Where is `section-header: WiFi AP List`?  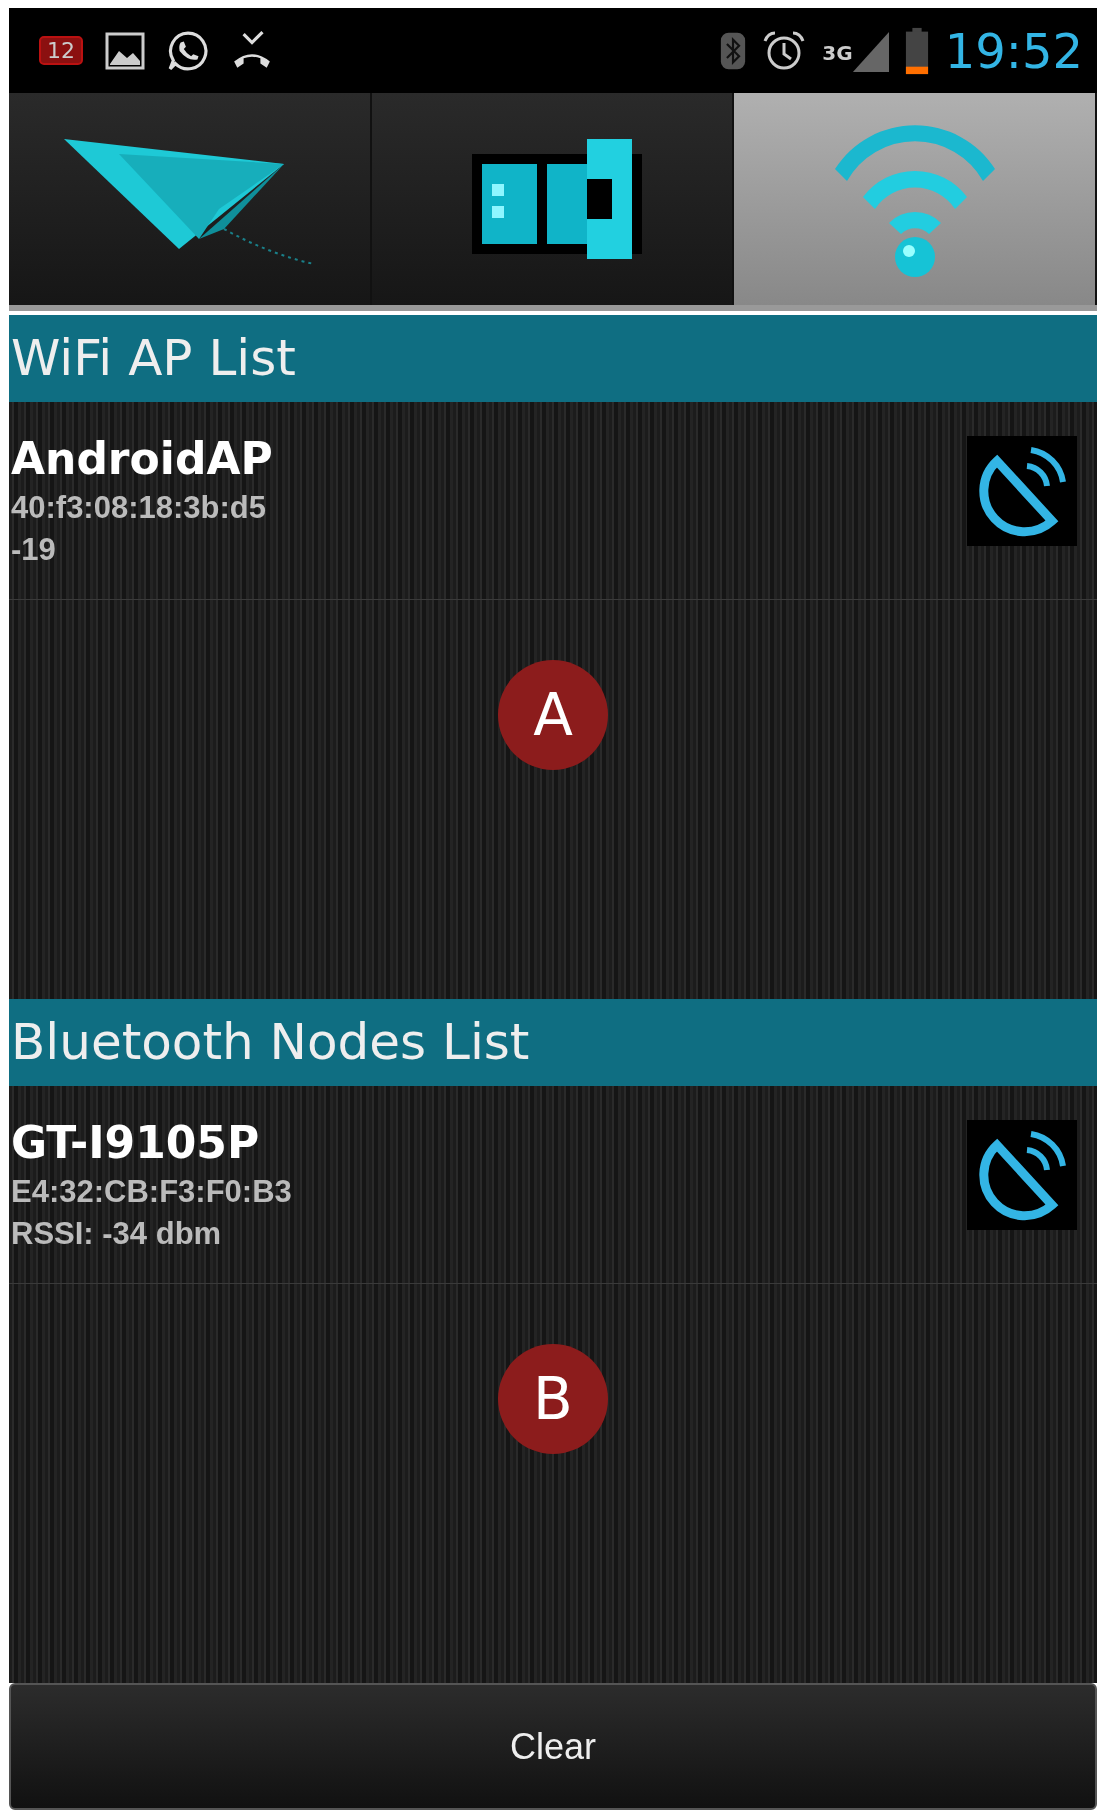
section-header: WiFi AP List is located at coordinates (553, 358).